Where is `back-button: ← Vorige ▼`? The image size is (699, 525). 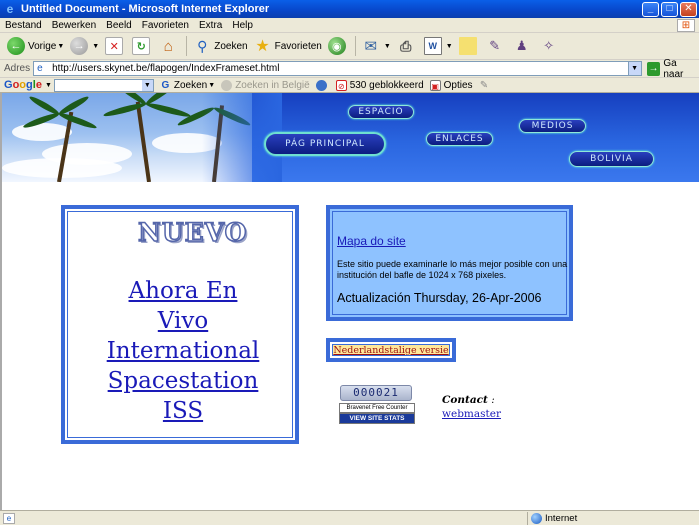 back-button: ← Vorige ▼ is located at coordinates (35, 46).